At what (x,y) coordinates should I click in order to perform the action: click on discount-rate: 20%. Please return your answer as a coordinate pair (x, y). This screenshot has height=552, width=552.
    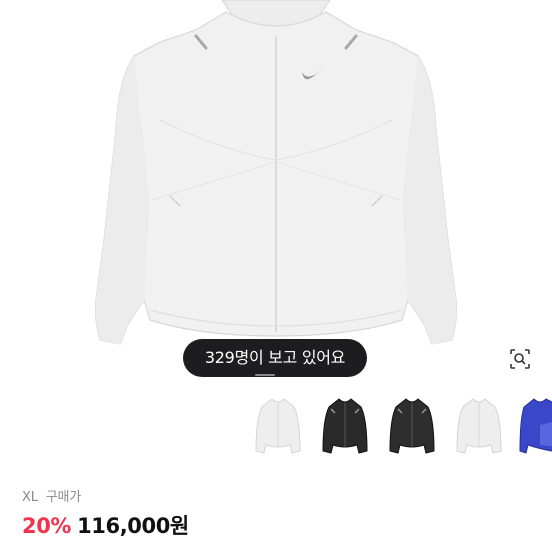
    Looking at the image, I should click on (47, 526).